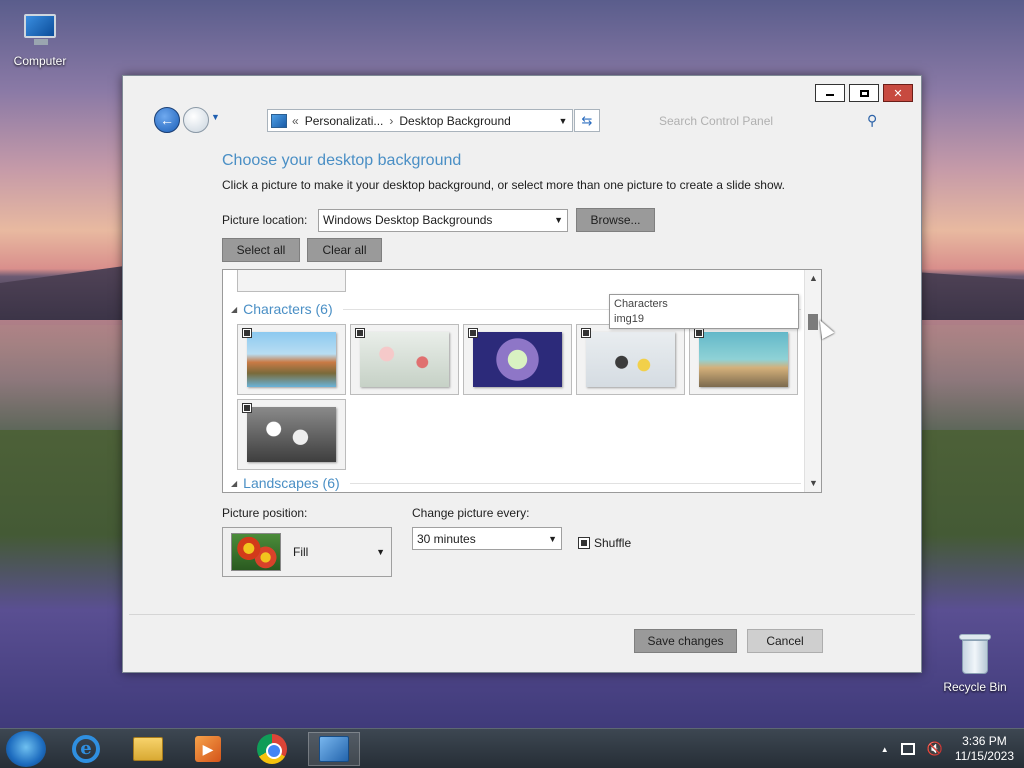  Describe the element at coordinates (261, 250) in the screenshot. I see `select-all-button: Select all` at that location.